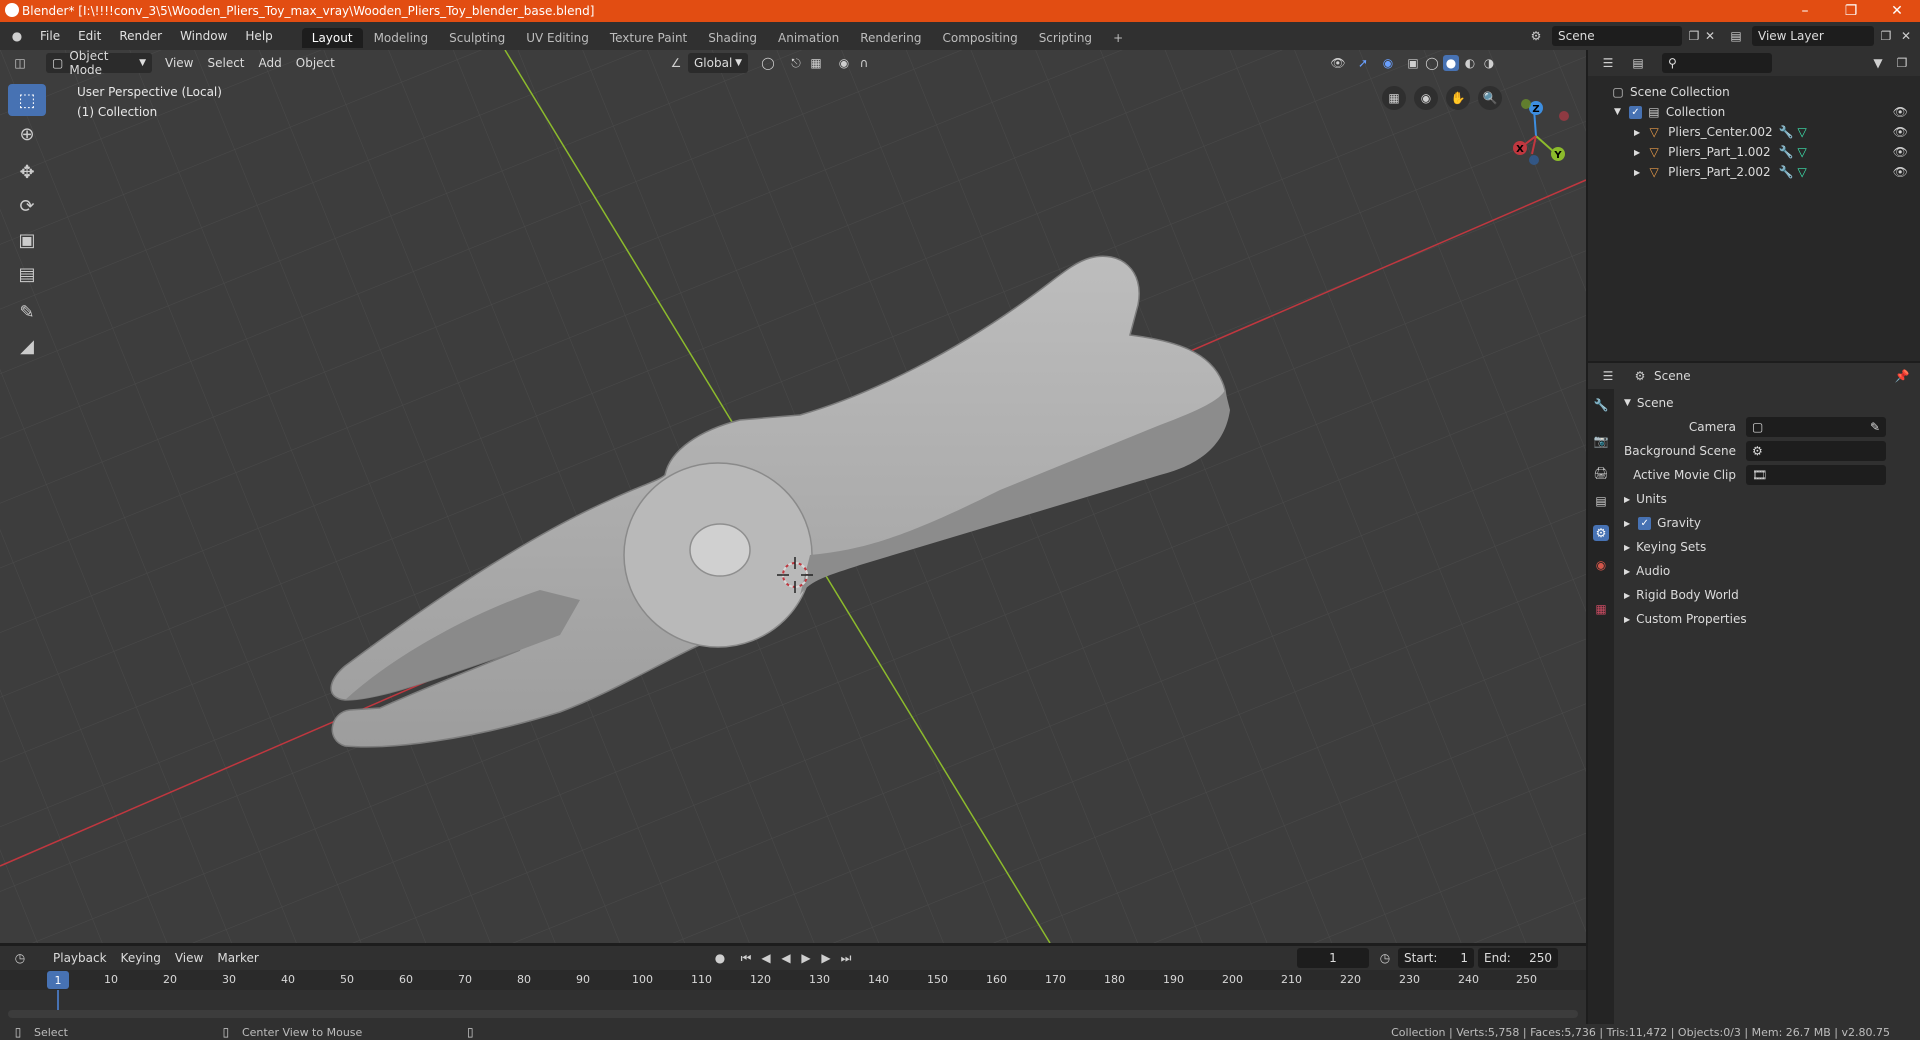 This screenshot has height=1040, width=1920. I want to click on render-tab-icon: 📷, so click(1601, 441).